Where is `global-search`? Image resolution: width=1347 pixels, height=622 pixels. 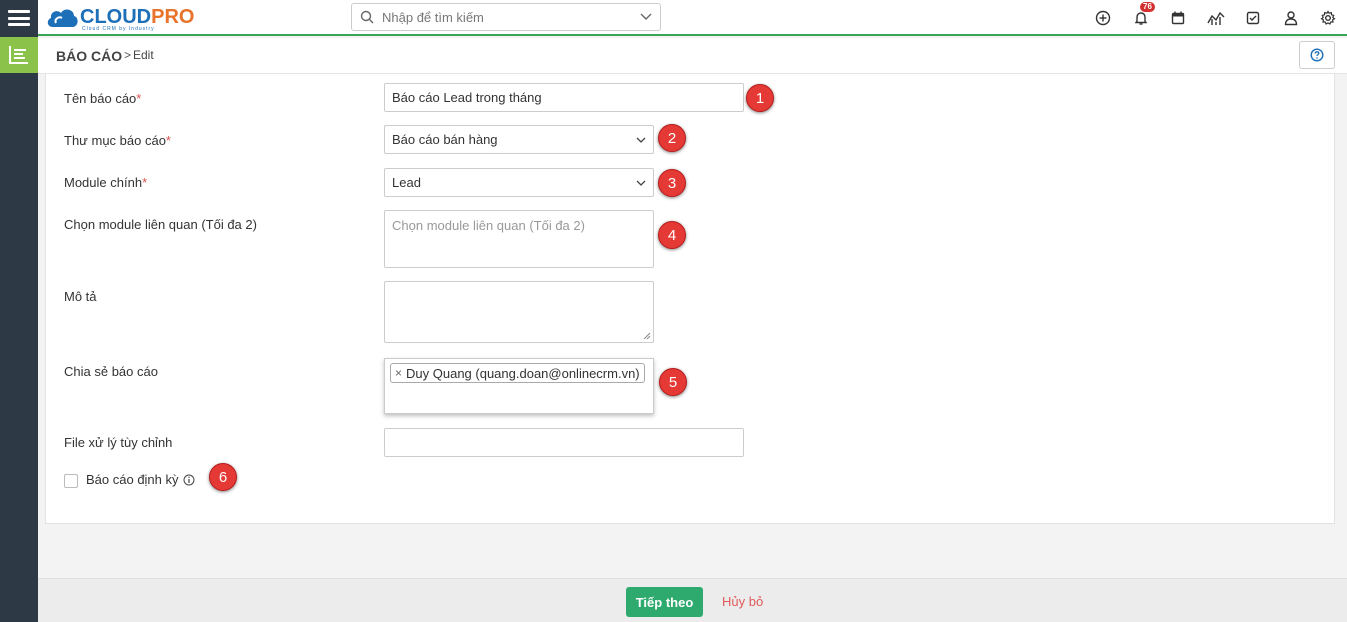 global-search is located at coordinates (506, 17).